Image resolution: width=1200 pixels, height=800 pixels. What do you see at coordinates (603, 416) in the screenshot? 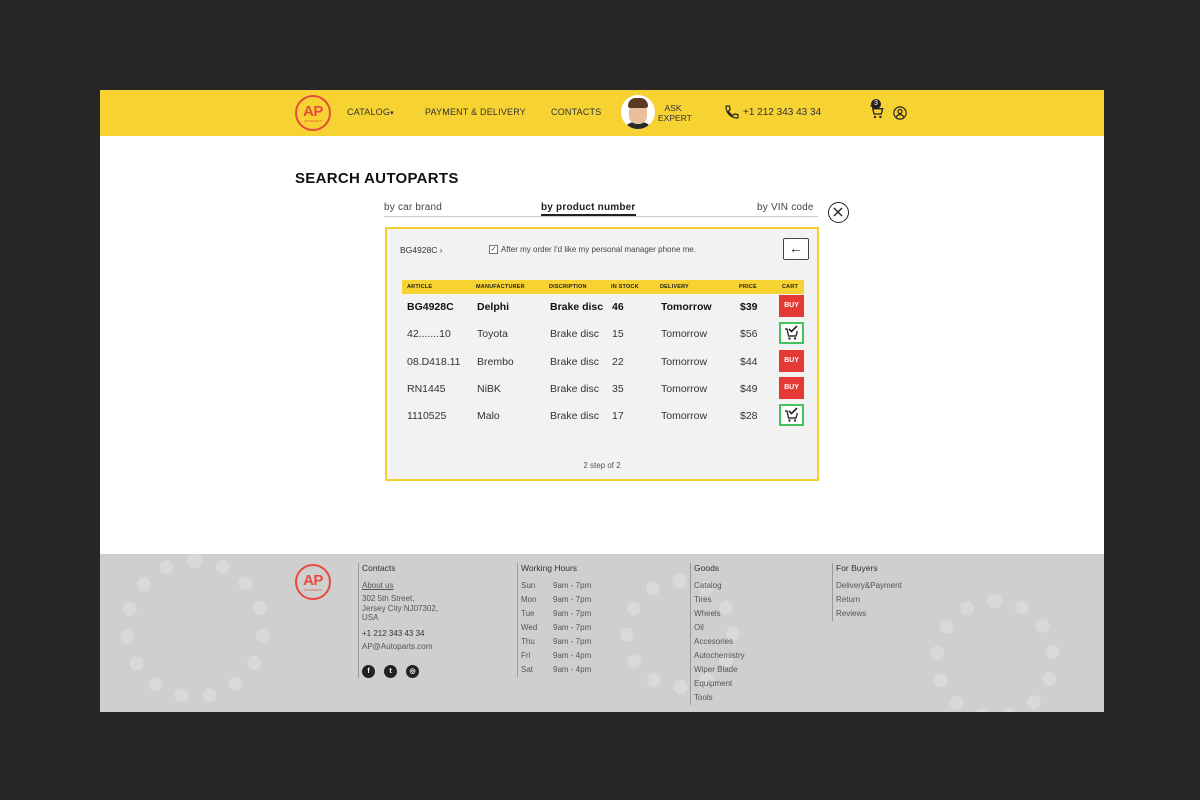
I see `table-row: 1110525 Malo Brake disc 17 Tomorrow $28` at bounding box center [603, 416].